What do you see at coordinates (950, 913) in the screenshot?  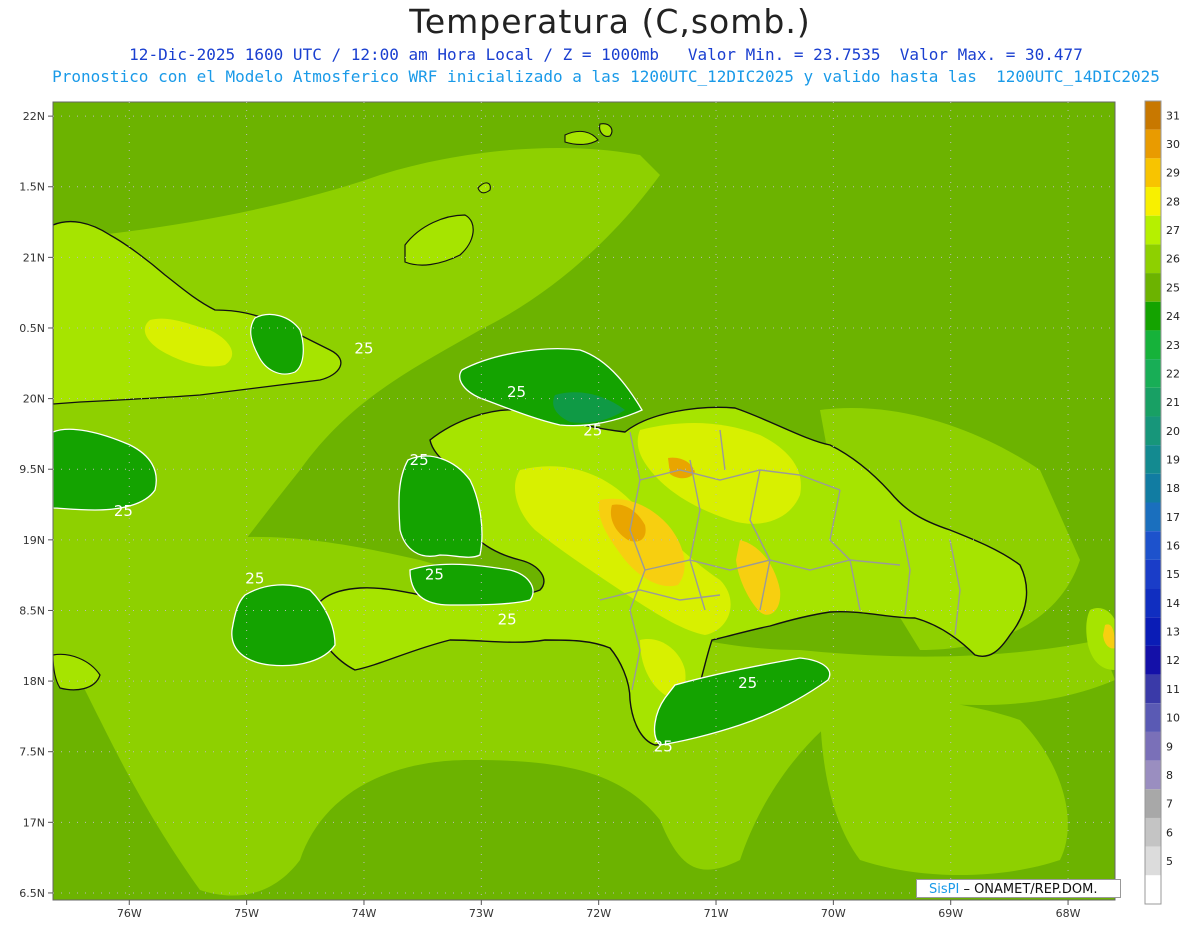 I see `tick-label-lon: 69W` at bounding box center [950, 913].